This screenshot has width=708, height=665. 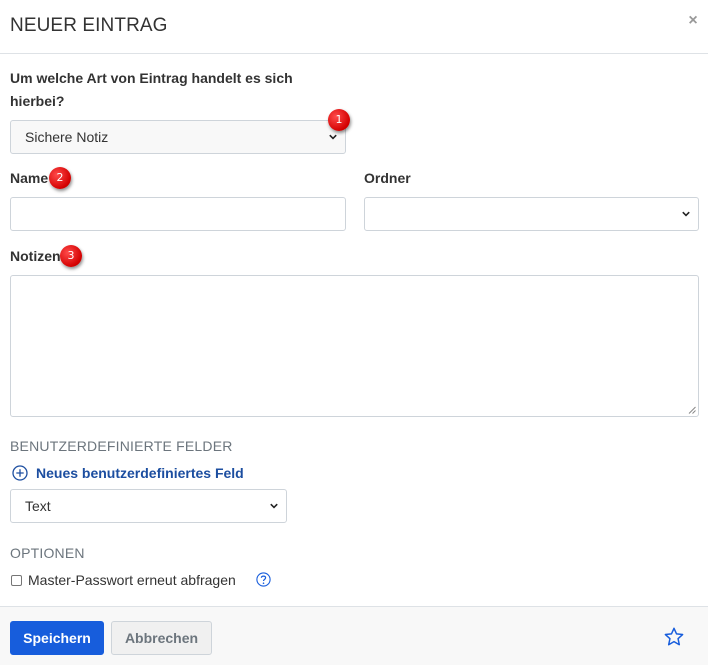 I want to click on reprompt-label: Master-Passwort erneut abfragen, so click(x=132, y=580).